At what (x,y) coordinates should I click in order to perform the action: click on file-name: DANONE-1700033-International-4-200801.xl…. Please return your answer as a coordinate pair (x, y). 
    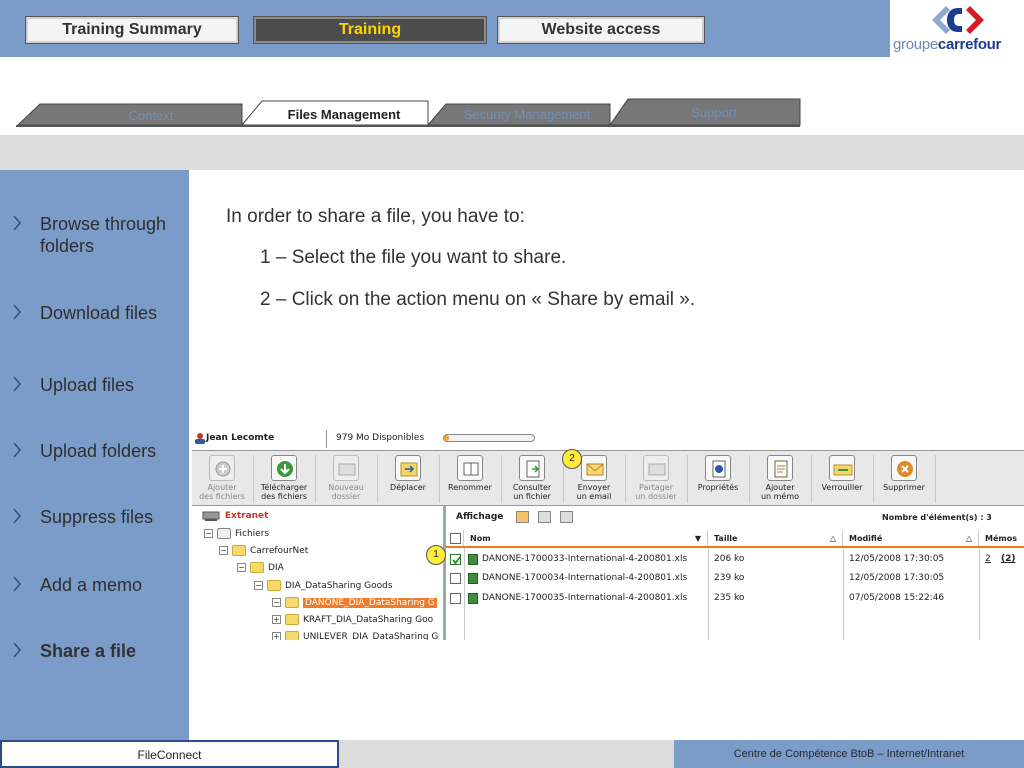
    Looking at the image, I should click on (585, 559).